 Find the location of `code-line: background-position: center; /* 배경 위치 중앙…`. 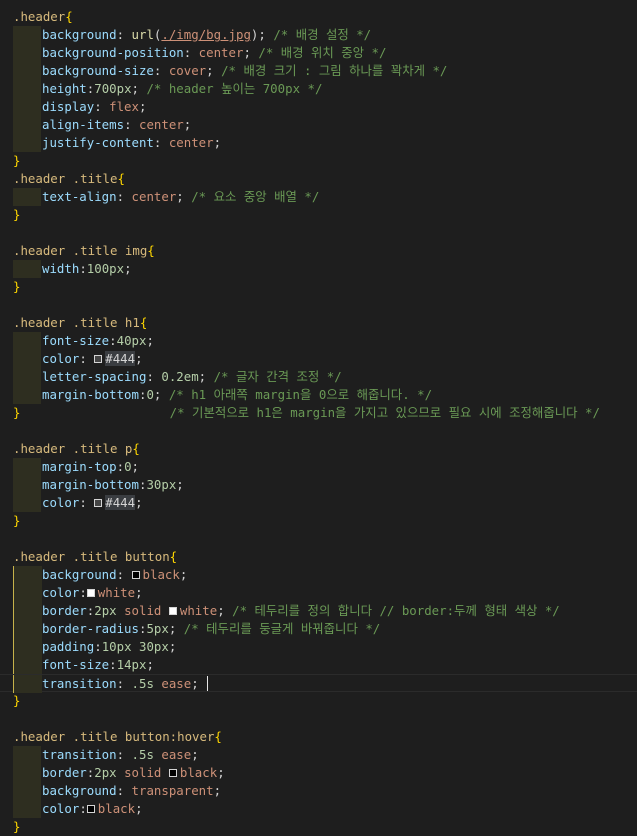

code-line: background-position: center; /* 배경 위치 중앙… is located at coordinates (318, 53).